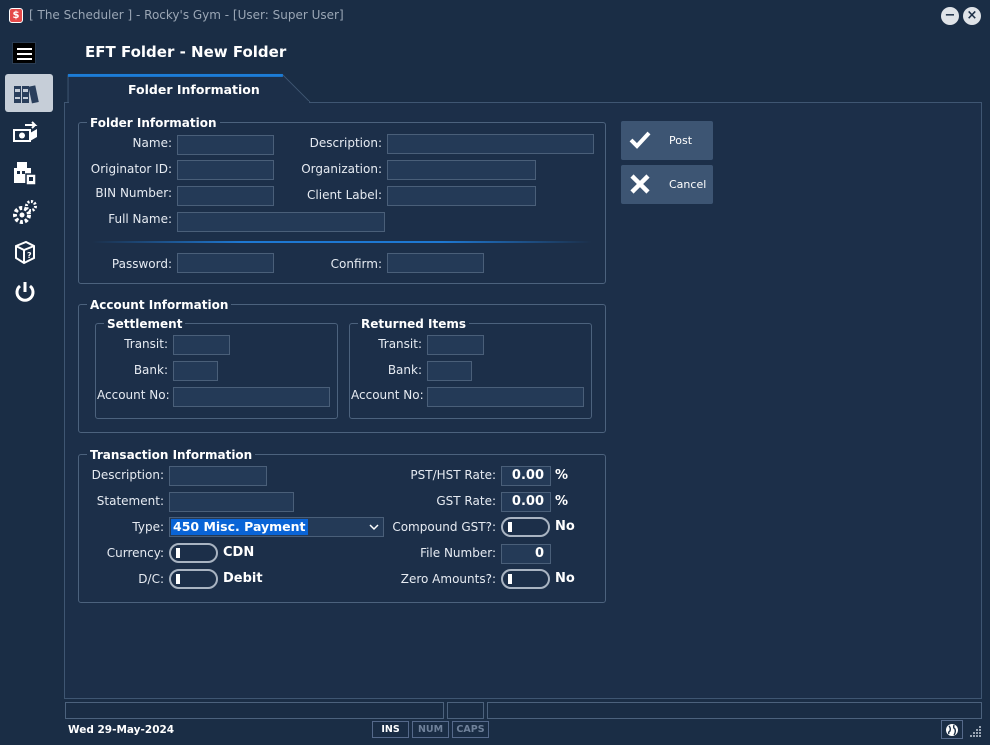 This screenshot has width=990, height=745. What do you see at coordinates (640, 140) in the screenshot?
I see `check-icon` at bounding box center [640, 140].